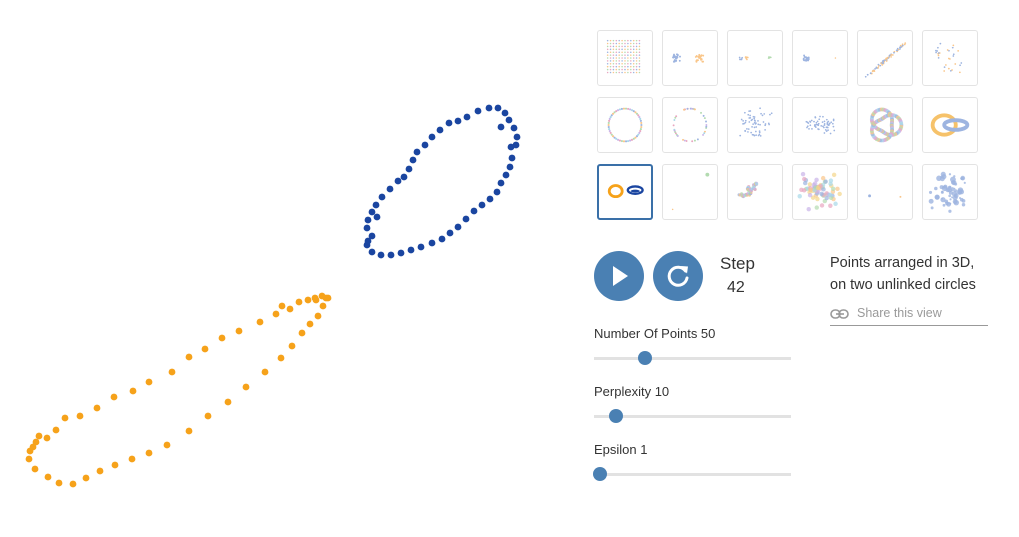  I want to click on num-points-slider-thumb, so click(645, 358).